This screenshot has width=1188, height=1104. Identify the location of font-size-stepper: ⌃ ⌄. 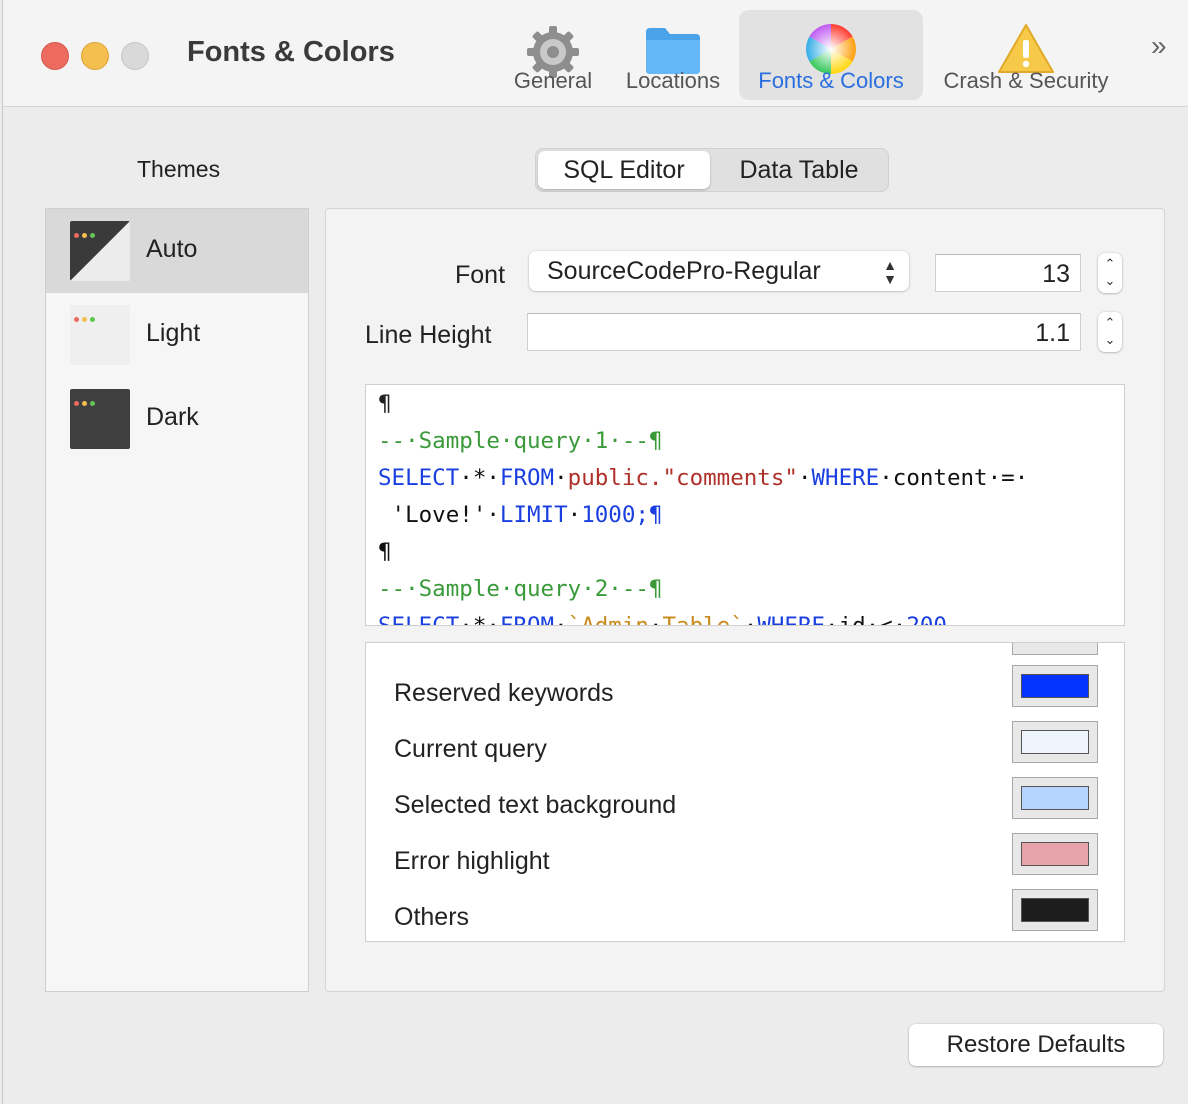
(1110, 273).